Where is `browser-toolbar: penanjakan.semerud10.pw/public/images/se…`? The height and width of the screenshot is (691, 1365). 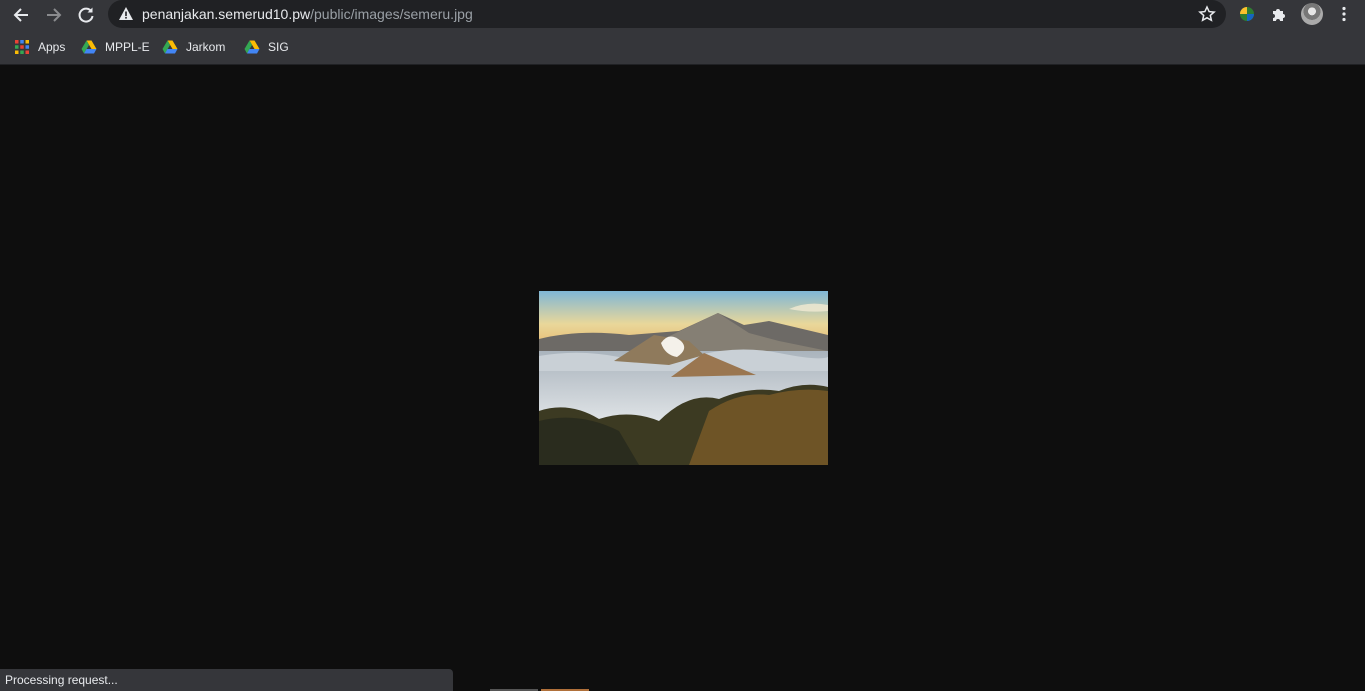
browser-toolbar: penanjakan.semerud10.pw/public/images/se… is located at coordinates (682, 15).